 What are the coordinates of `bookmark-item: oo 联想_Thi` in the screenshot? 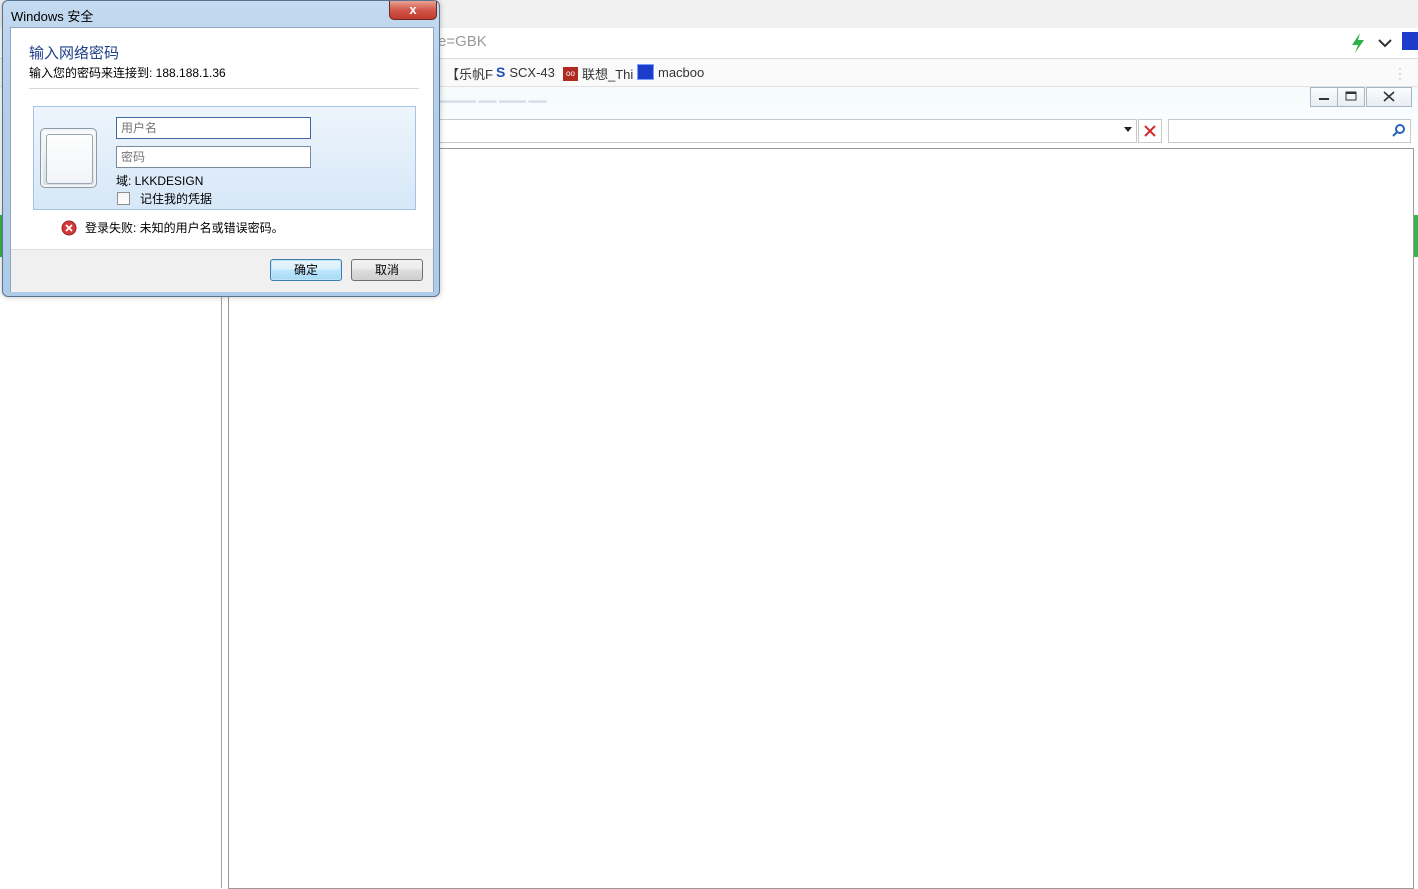 It's located at (598, 73).